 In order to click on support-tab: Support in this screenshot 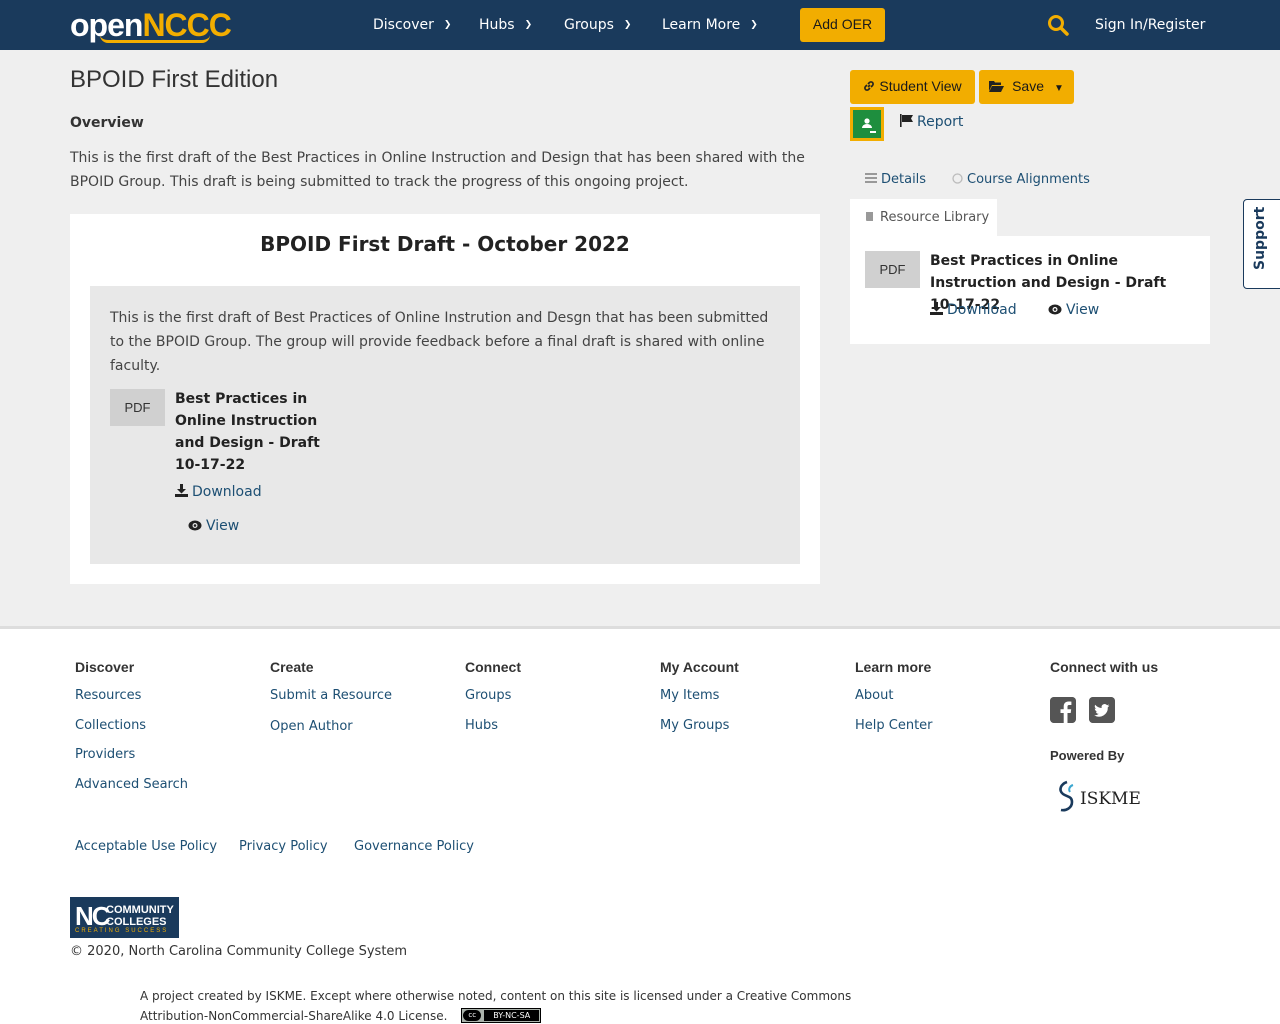, I will do `click(1261, 244)`.